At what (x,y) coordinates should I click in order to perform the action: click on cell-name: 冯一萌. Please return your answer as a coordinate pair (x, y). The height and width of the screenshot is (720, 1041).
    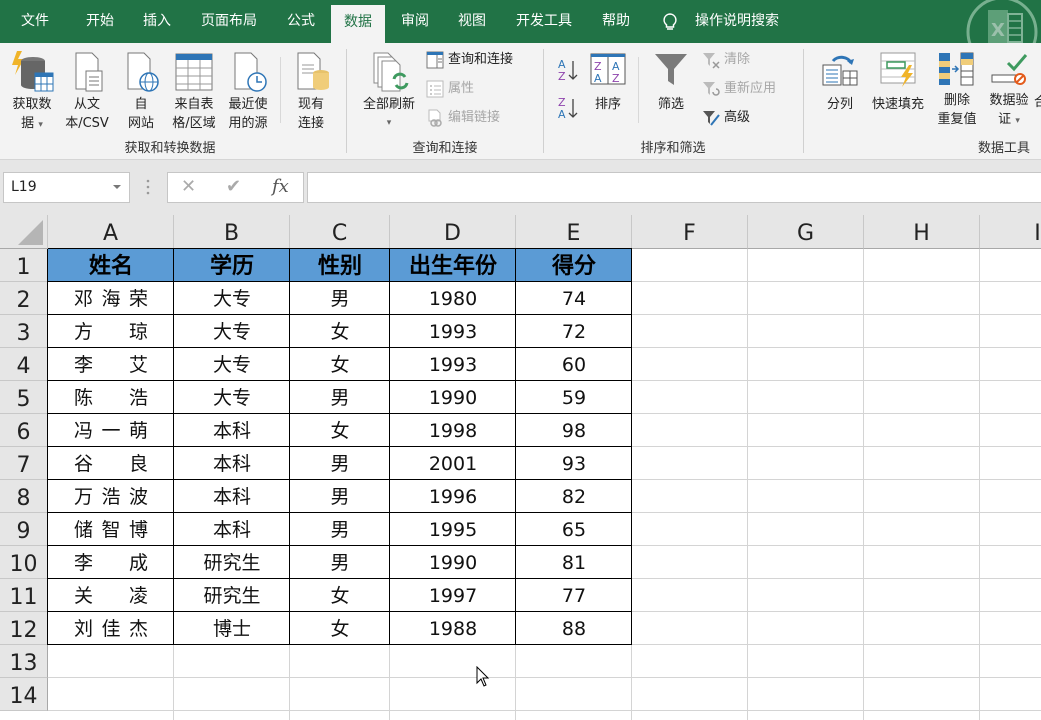
    Looking at the image, I should click on (111, 430).